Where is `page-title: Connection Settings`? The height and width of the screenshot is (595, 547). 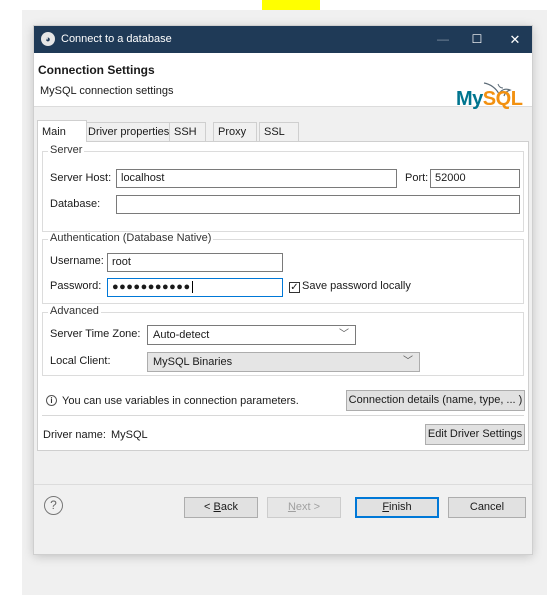 page-title: Connection Settings is located at coordinates (96, 70).